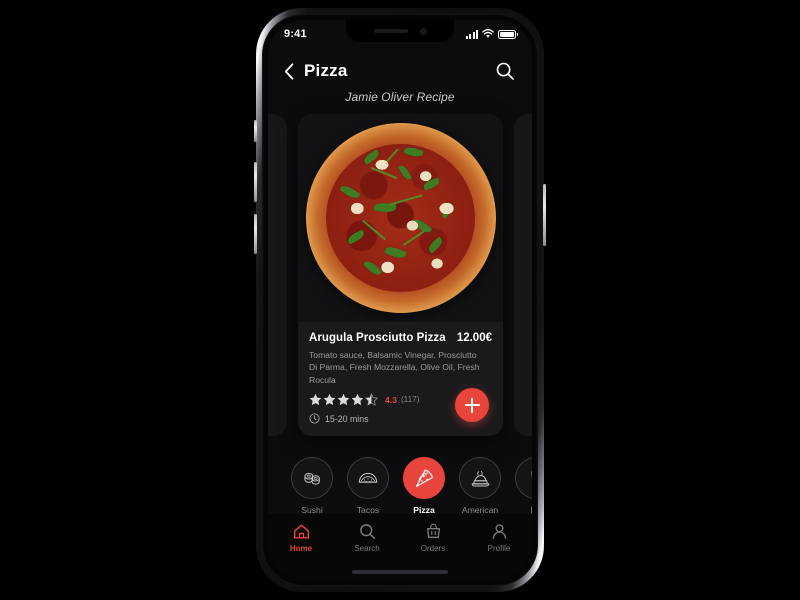 Image resolution: width=800 pixels, height=600 pixels. I want to click on category-carousel: Sushi Tacos Pizza American, so click(400, 486).